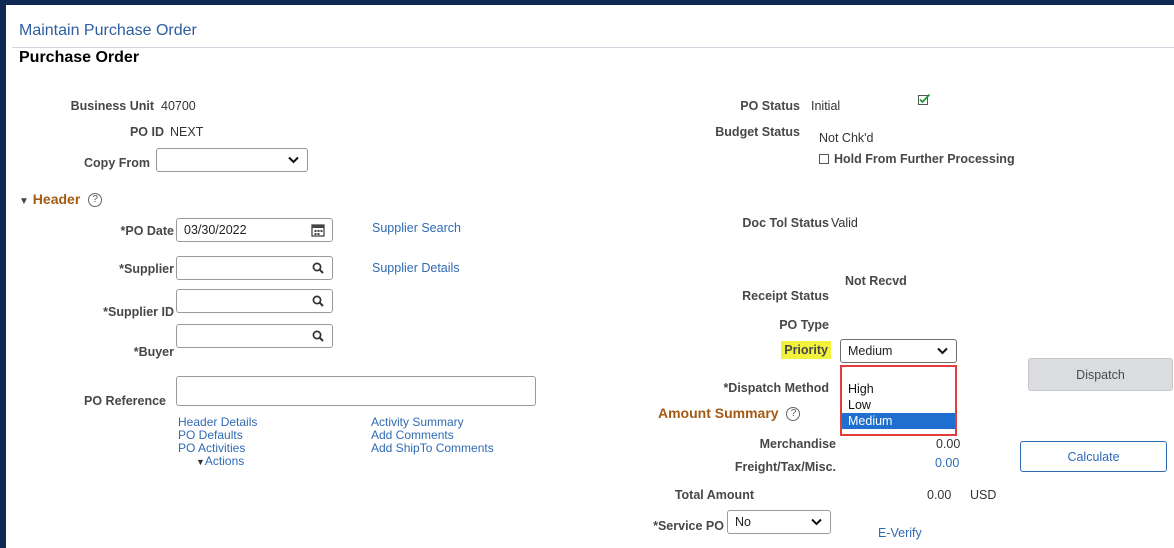  I want to click on priority-option-low: Low, so click(898, 405).